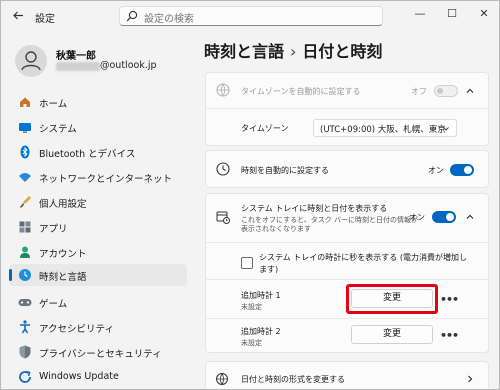 Image resolution: width=500 pixels, height=390 pixels. What do you see at coordinates (285, 170) in the screenshot?
I see `auto-time-label: 時刻を自動的に設定する` at bounding box center [285, 170].